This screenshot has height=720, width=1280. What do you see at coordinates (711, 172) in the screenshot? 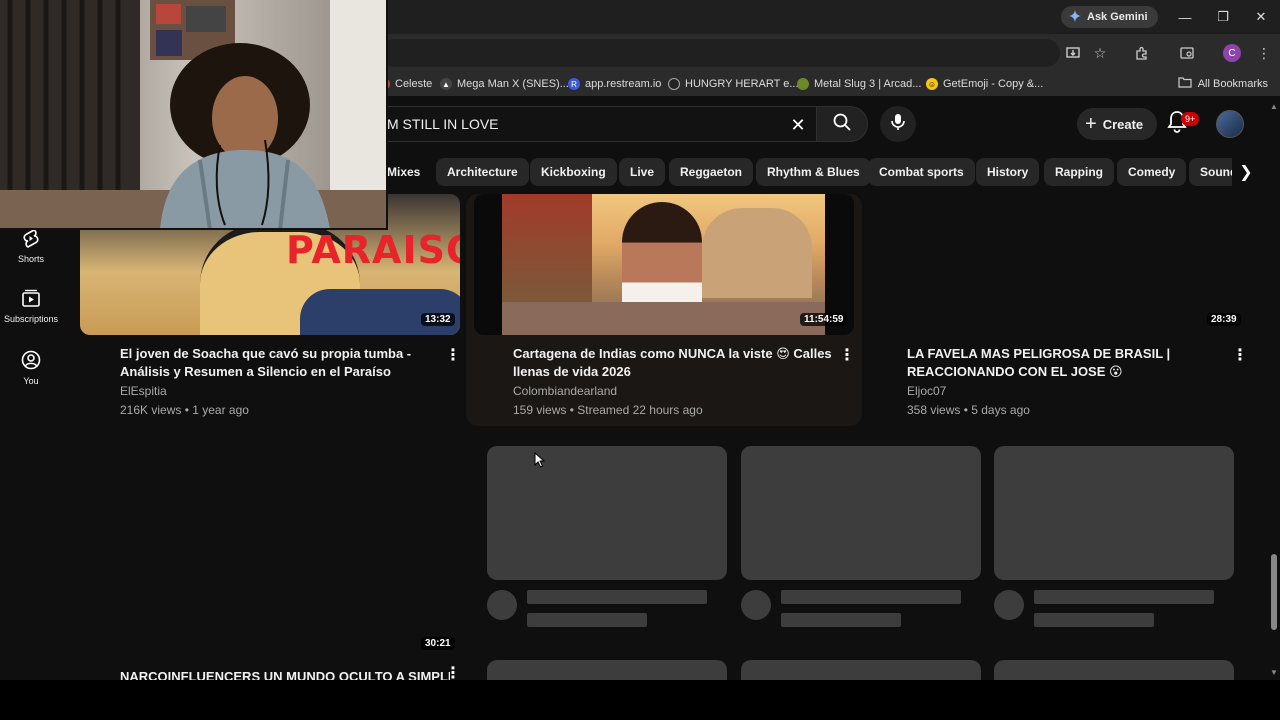
I see `chip-reggaeton: Reggaeton` at bounding box center [711, 172].